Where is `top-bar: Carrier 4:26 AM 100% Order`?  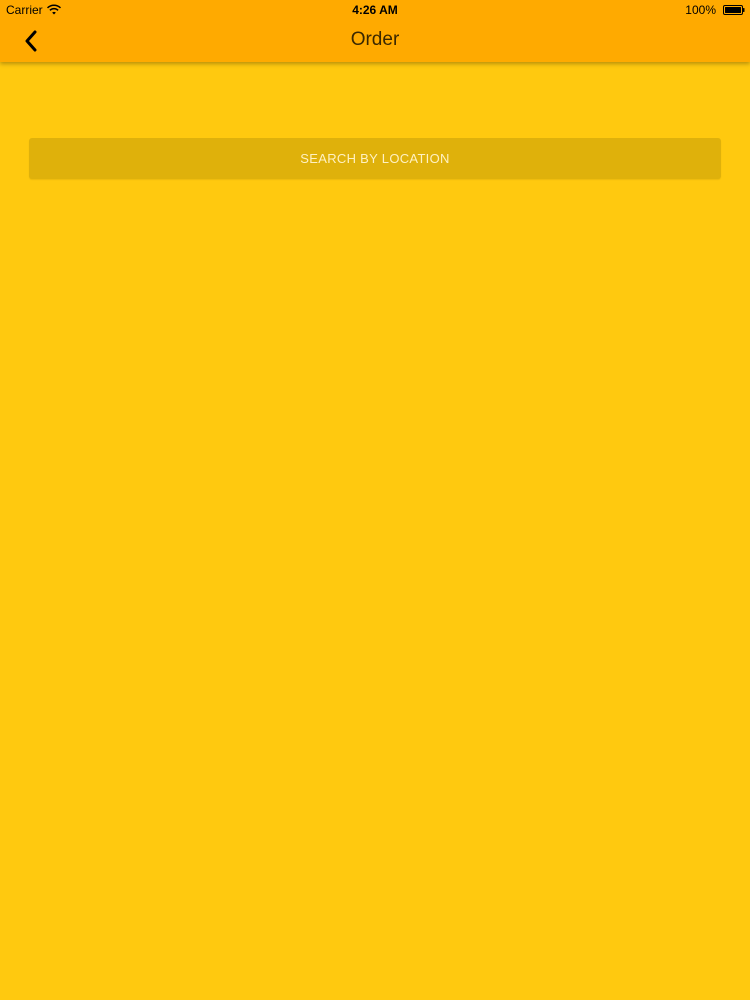 top-bar: Carrier 4:26 AM 100% Order is located at coordinates (375, 31).